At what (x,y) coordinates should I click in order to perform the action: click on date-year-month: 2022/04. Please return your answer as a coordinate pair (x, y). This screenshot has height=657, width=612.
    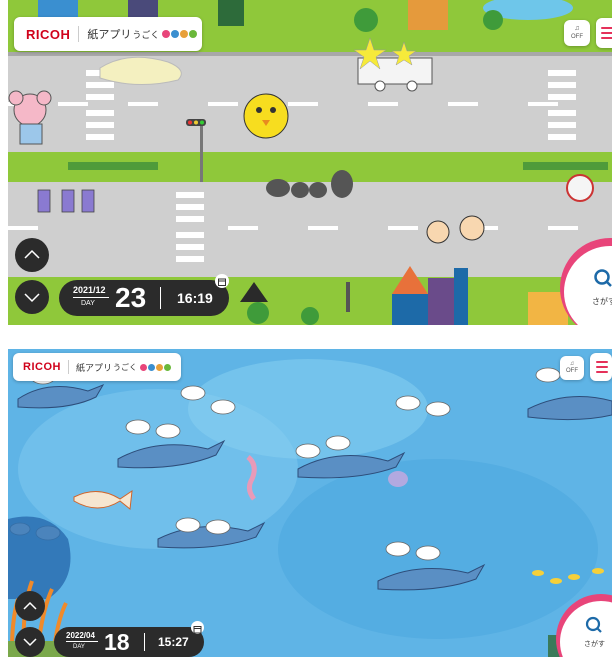
    Looking at the image, I should click on (80, 635).